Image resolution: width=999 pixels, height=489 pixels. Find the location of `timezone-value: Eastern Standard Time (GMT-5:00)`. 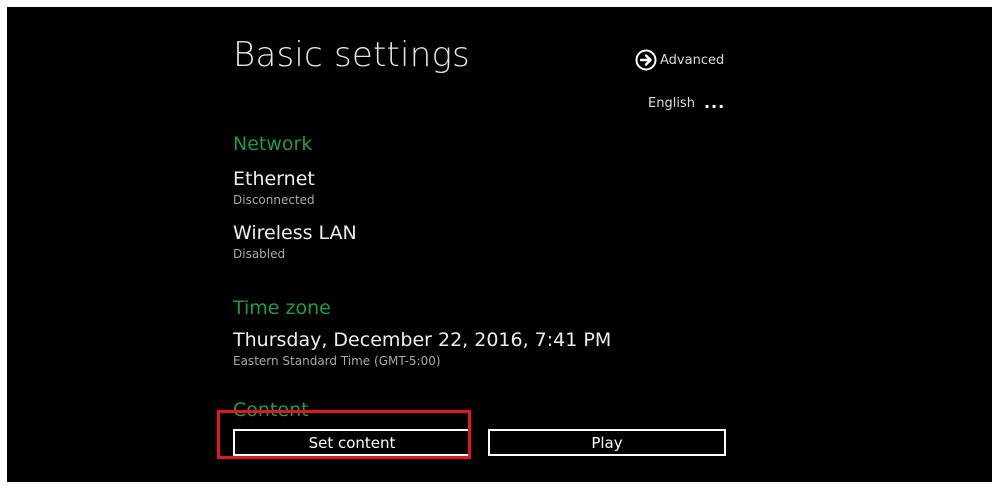

timezone-value: Eastern Standard Time (GMT-5:00) is located at coordinates (337, 361).